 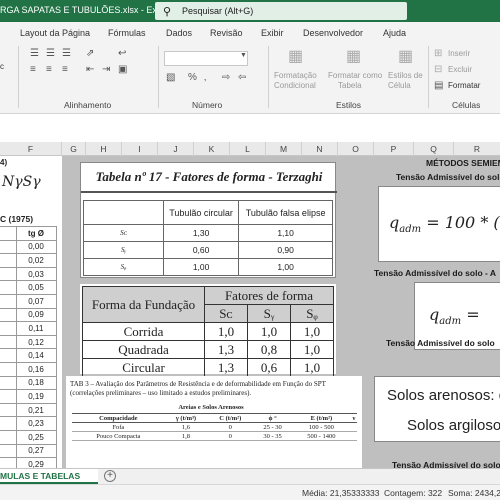 What do you see at coordinates (104, 149) in the screenshot?
I see `col-header-h: H` at bounding box center [104, 149].